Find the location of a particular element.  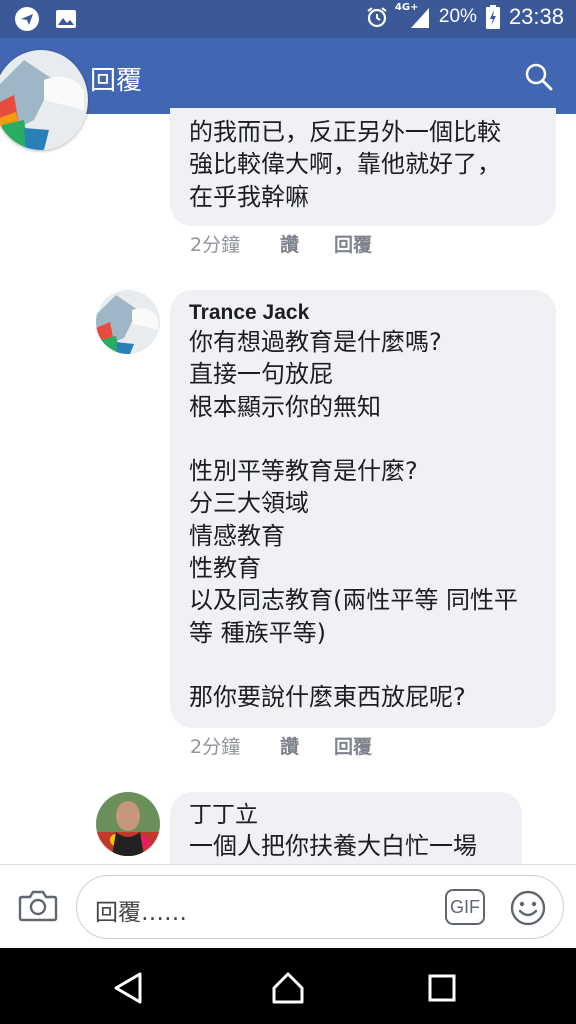

battery-icon is located at coordinates (492, 17).